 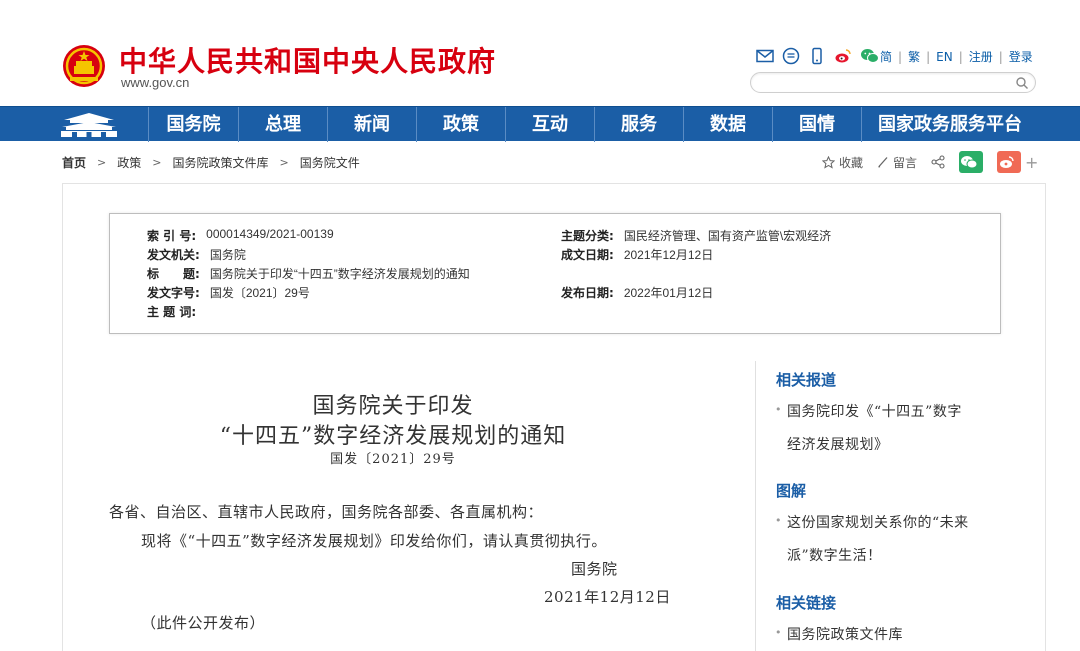 I want to click on comment-label: 留言, so click(x=905, y=162).